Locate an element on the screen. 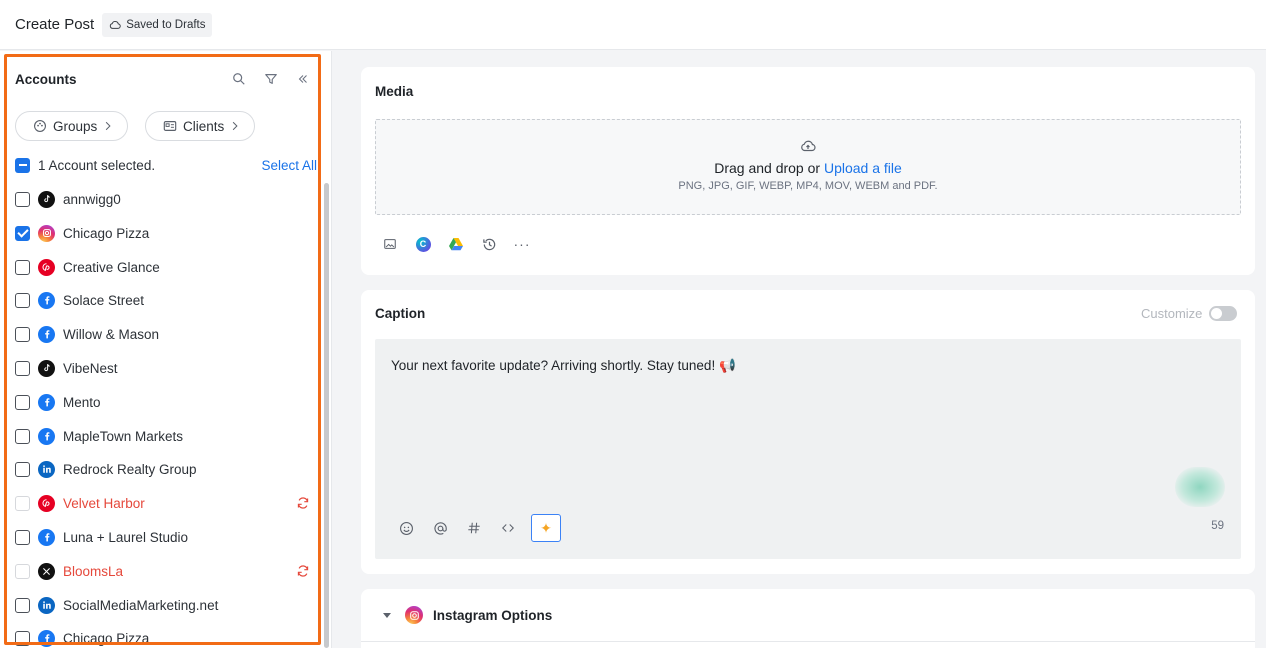  caption-toolbar: ✦ is located at coordinates (479, 528).